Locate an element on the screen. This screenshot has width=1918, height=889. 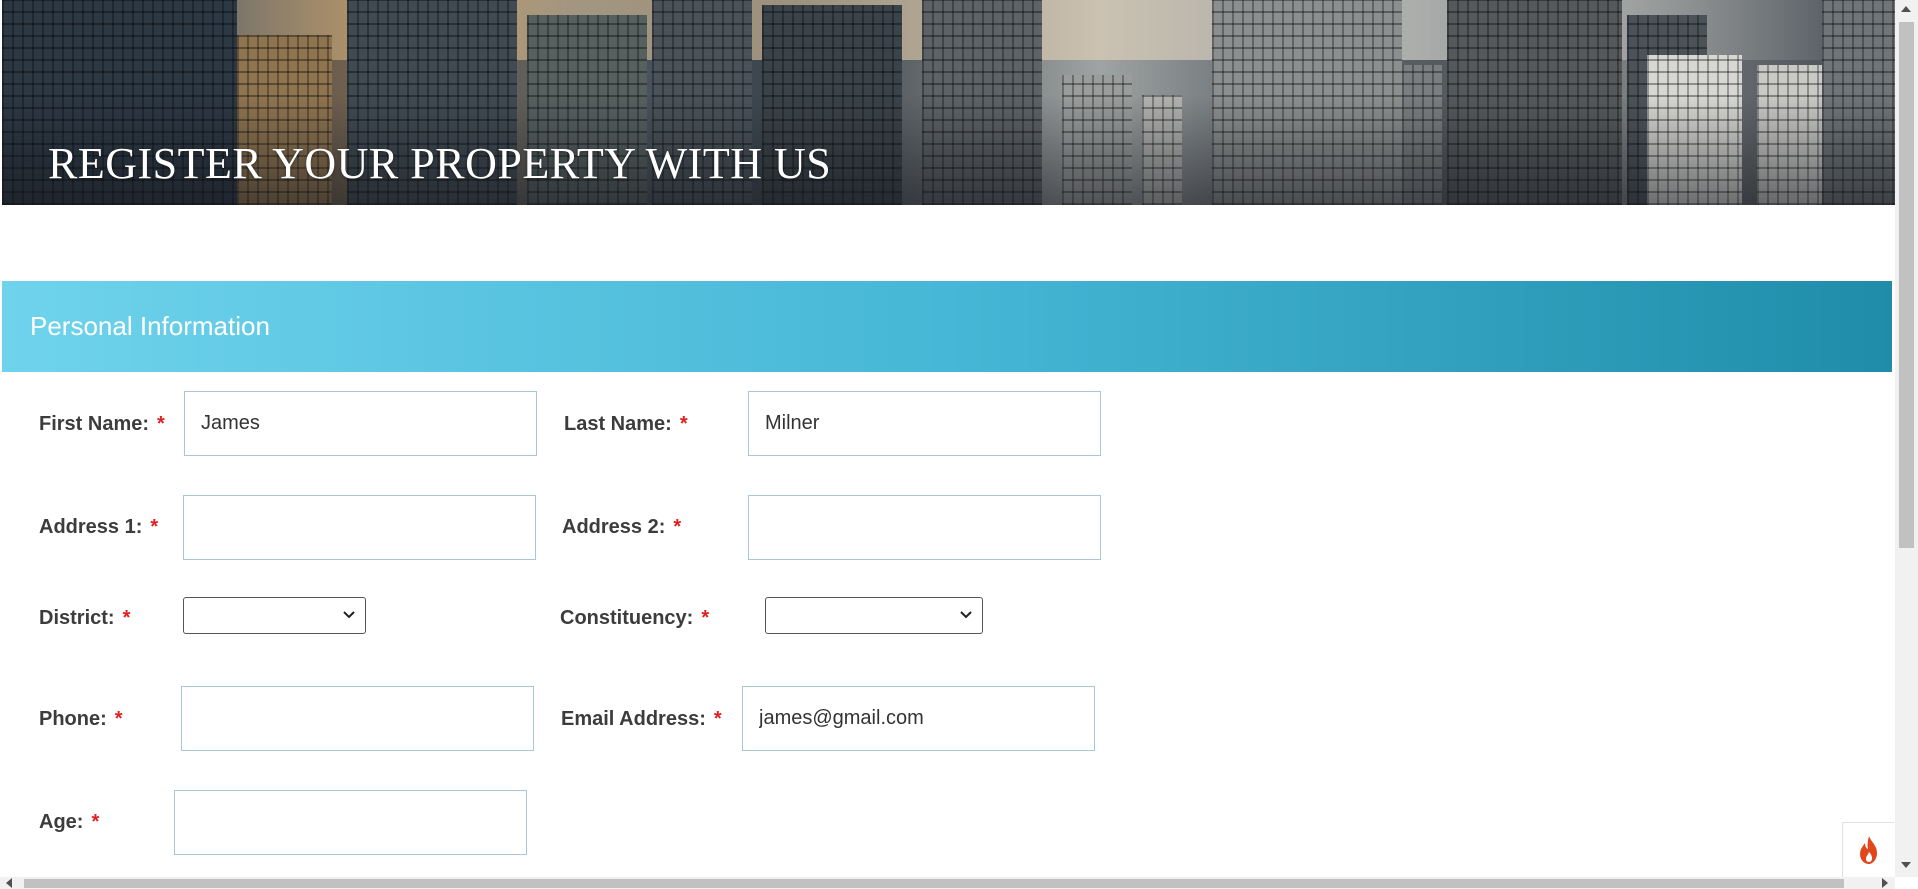
first-name-input is located at coordinates (360, 423).